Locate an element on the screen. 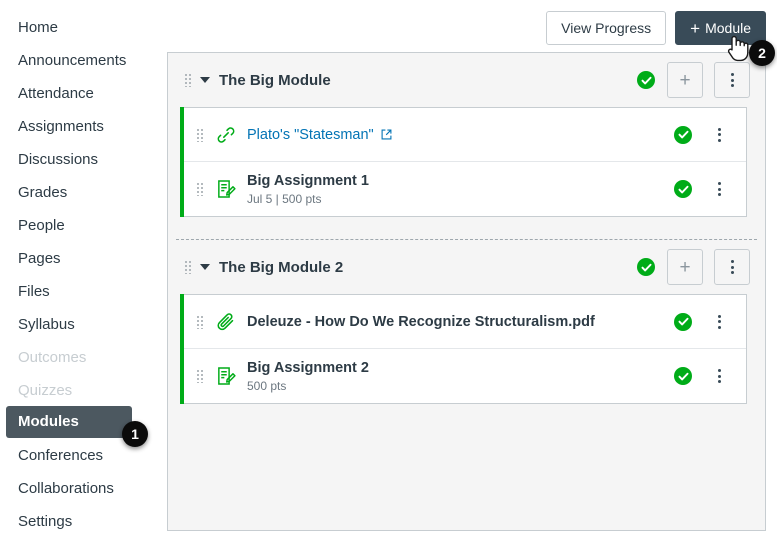  module-item-subtitle: 500 pts is located at coordinates (267, 386).